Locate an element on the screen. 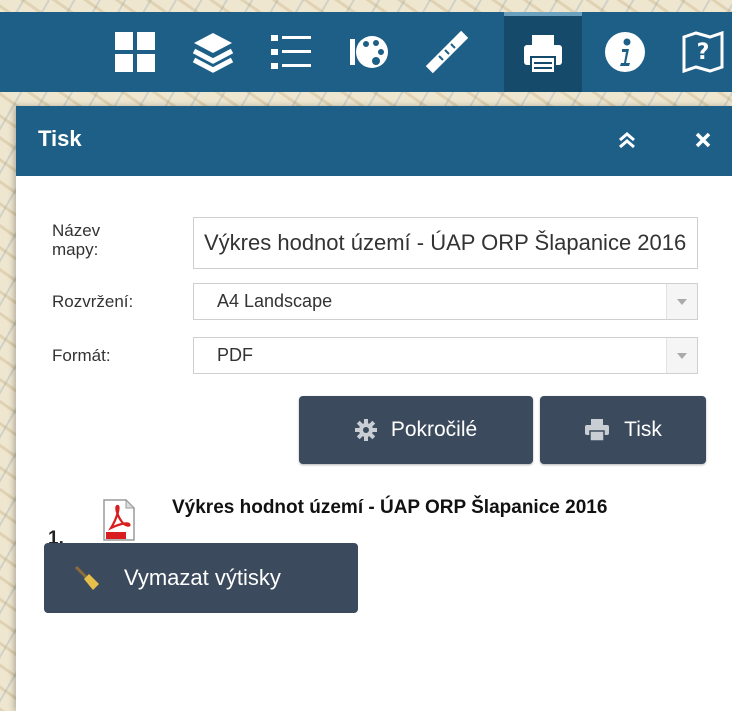 This screenshot has height=711, width=732. advanced-button: Pokročilé is located at coordinates (416, 430).